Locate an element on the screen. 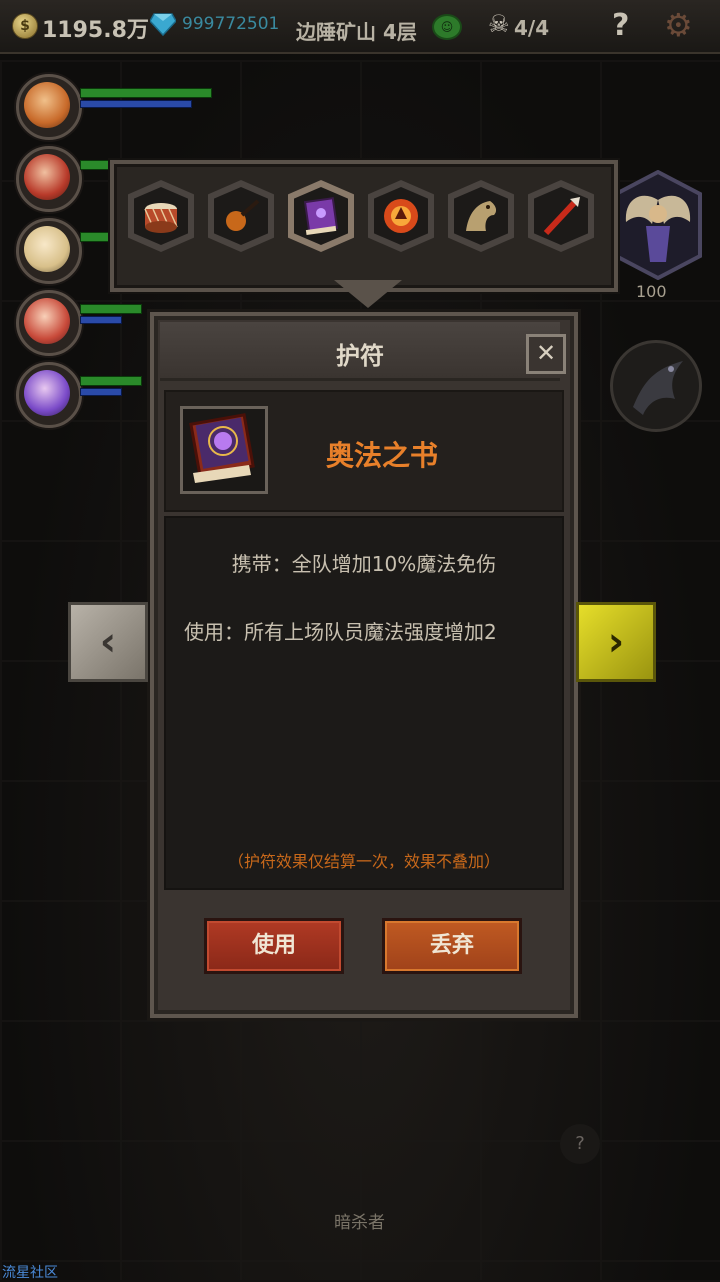 The image size is (720, 1282). skull-icon: ☠ is located at coordinates (499, 24).